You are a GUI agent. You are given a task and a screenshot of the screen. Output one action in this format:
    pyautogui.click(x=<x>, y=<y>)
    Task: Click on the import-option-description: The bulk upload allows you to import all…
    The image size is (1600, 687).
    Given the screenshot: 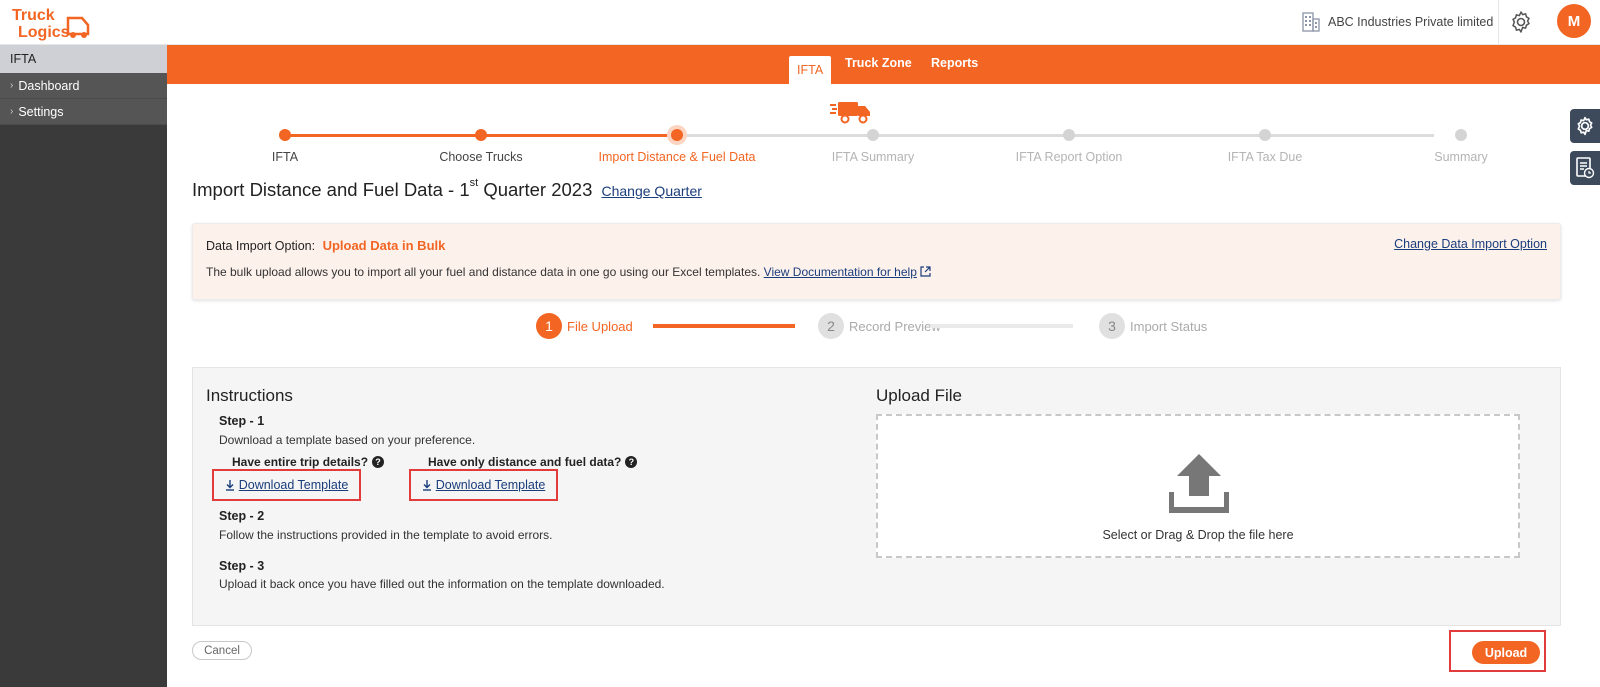 What is the action you would take?
    pyautogui.click(x=483, y=272)
    